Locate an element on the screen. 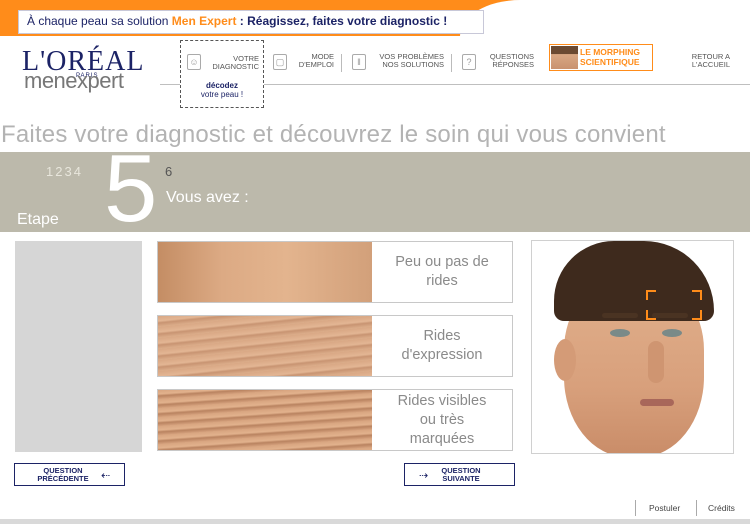  left-side-panel is located at coordinates (78, 346).